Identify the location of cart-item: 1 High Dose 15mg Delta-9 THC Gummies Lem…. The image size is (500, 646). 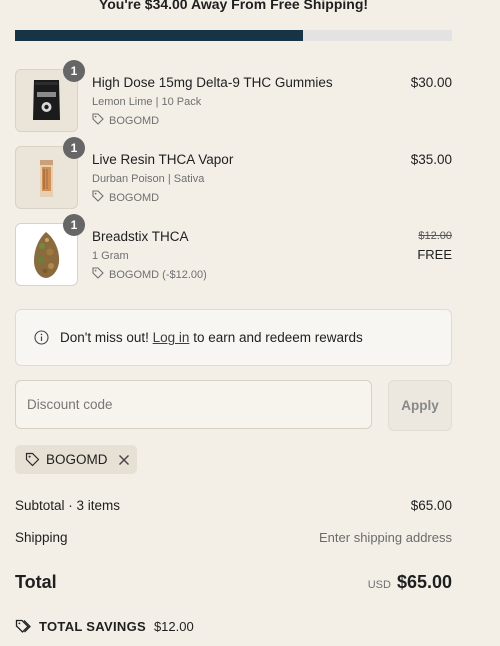
(233, 96).